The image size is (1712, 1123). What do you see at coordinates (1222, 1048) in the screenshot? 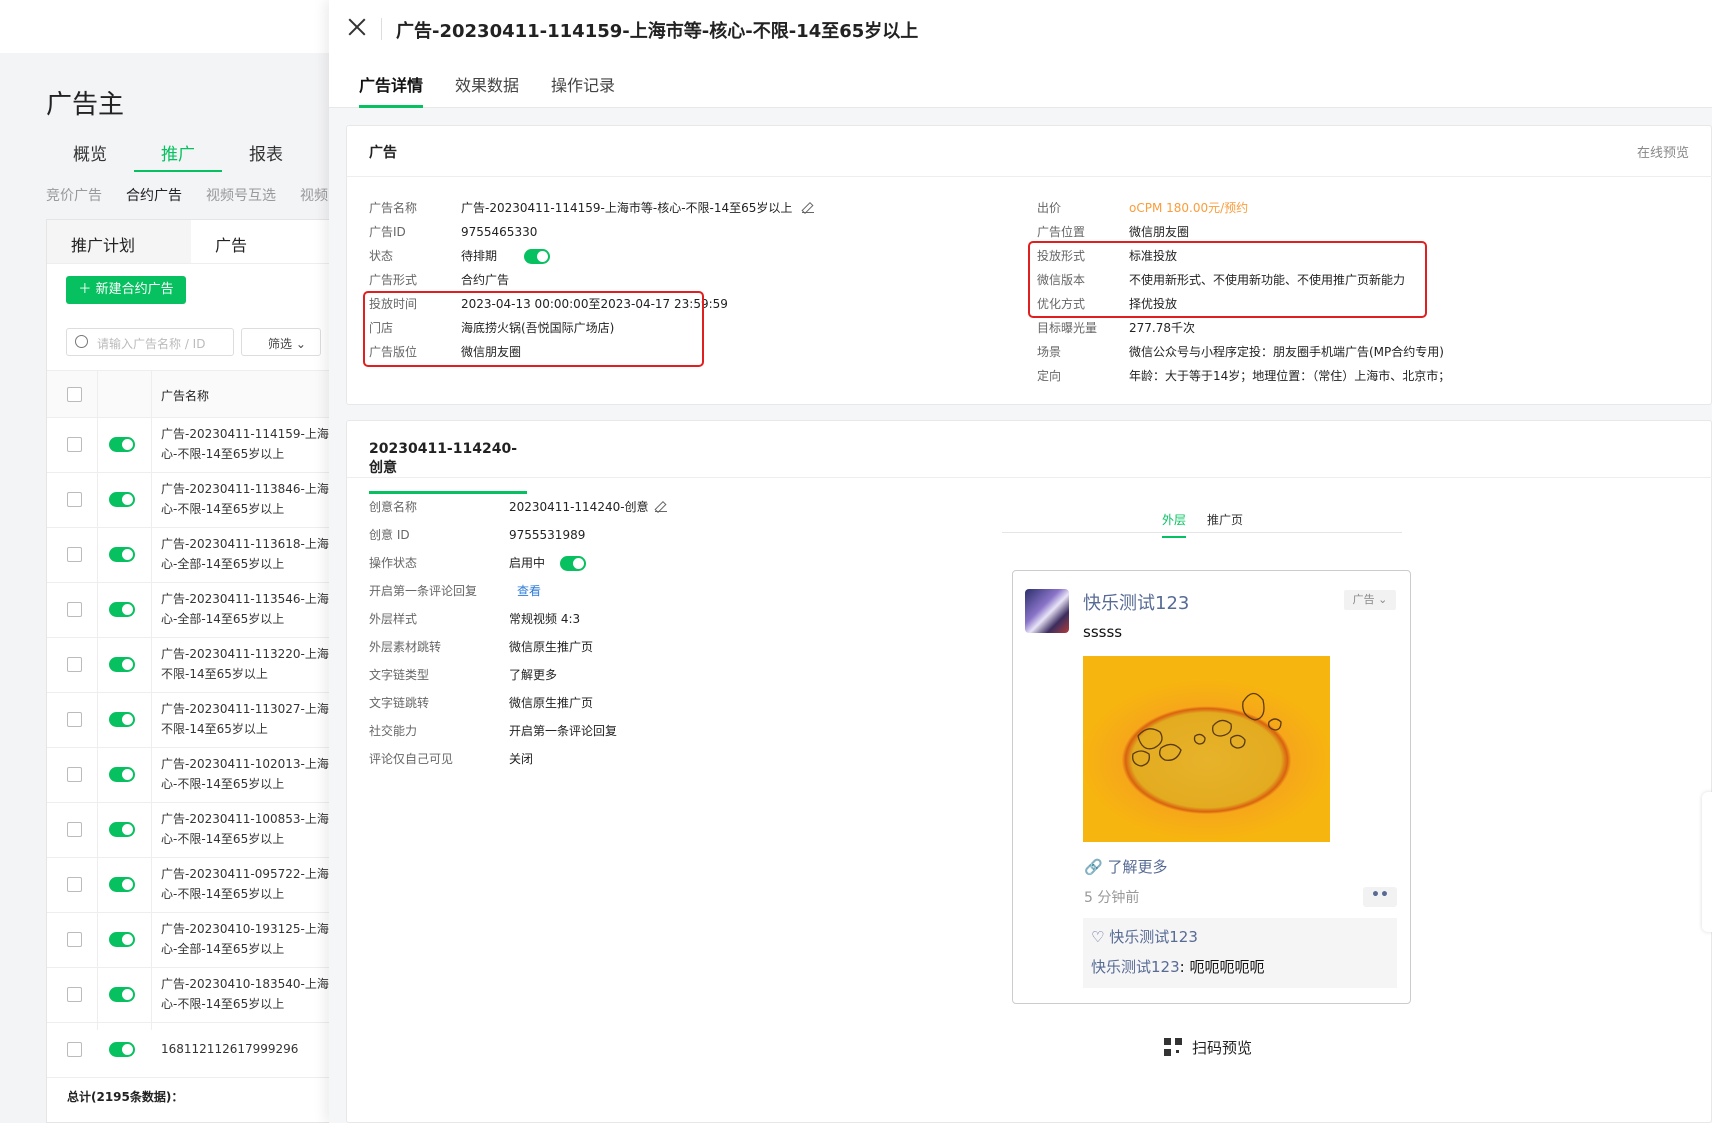
I see `scan-preview-label: 扫码预览` at bounding box center [1222, 1048].